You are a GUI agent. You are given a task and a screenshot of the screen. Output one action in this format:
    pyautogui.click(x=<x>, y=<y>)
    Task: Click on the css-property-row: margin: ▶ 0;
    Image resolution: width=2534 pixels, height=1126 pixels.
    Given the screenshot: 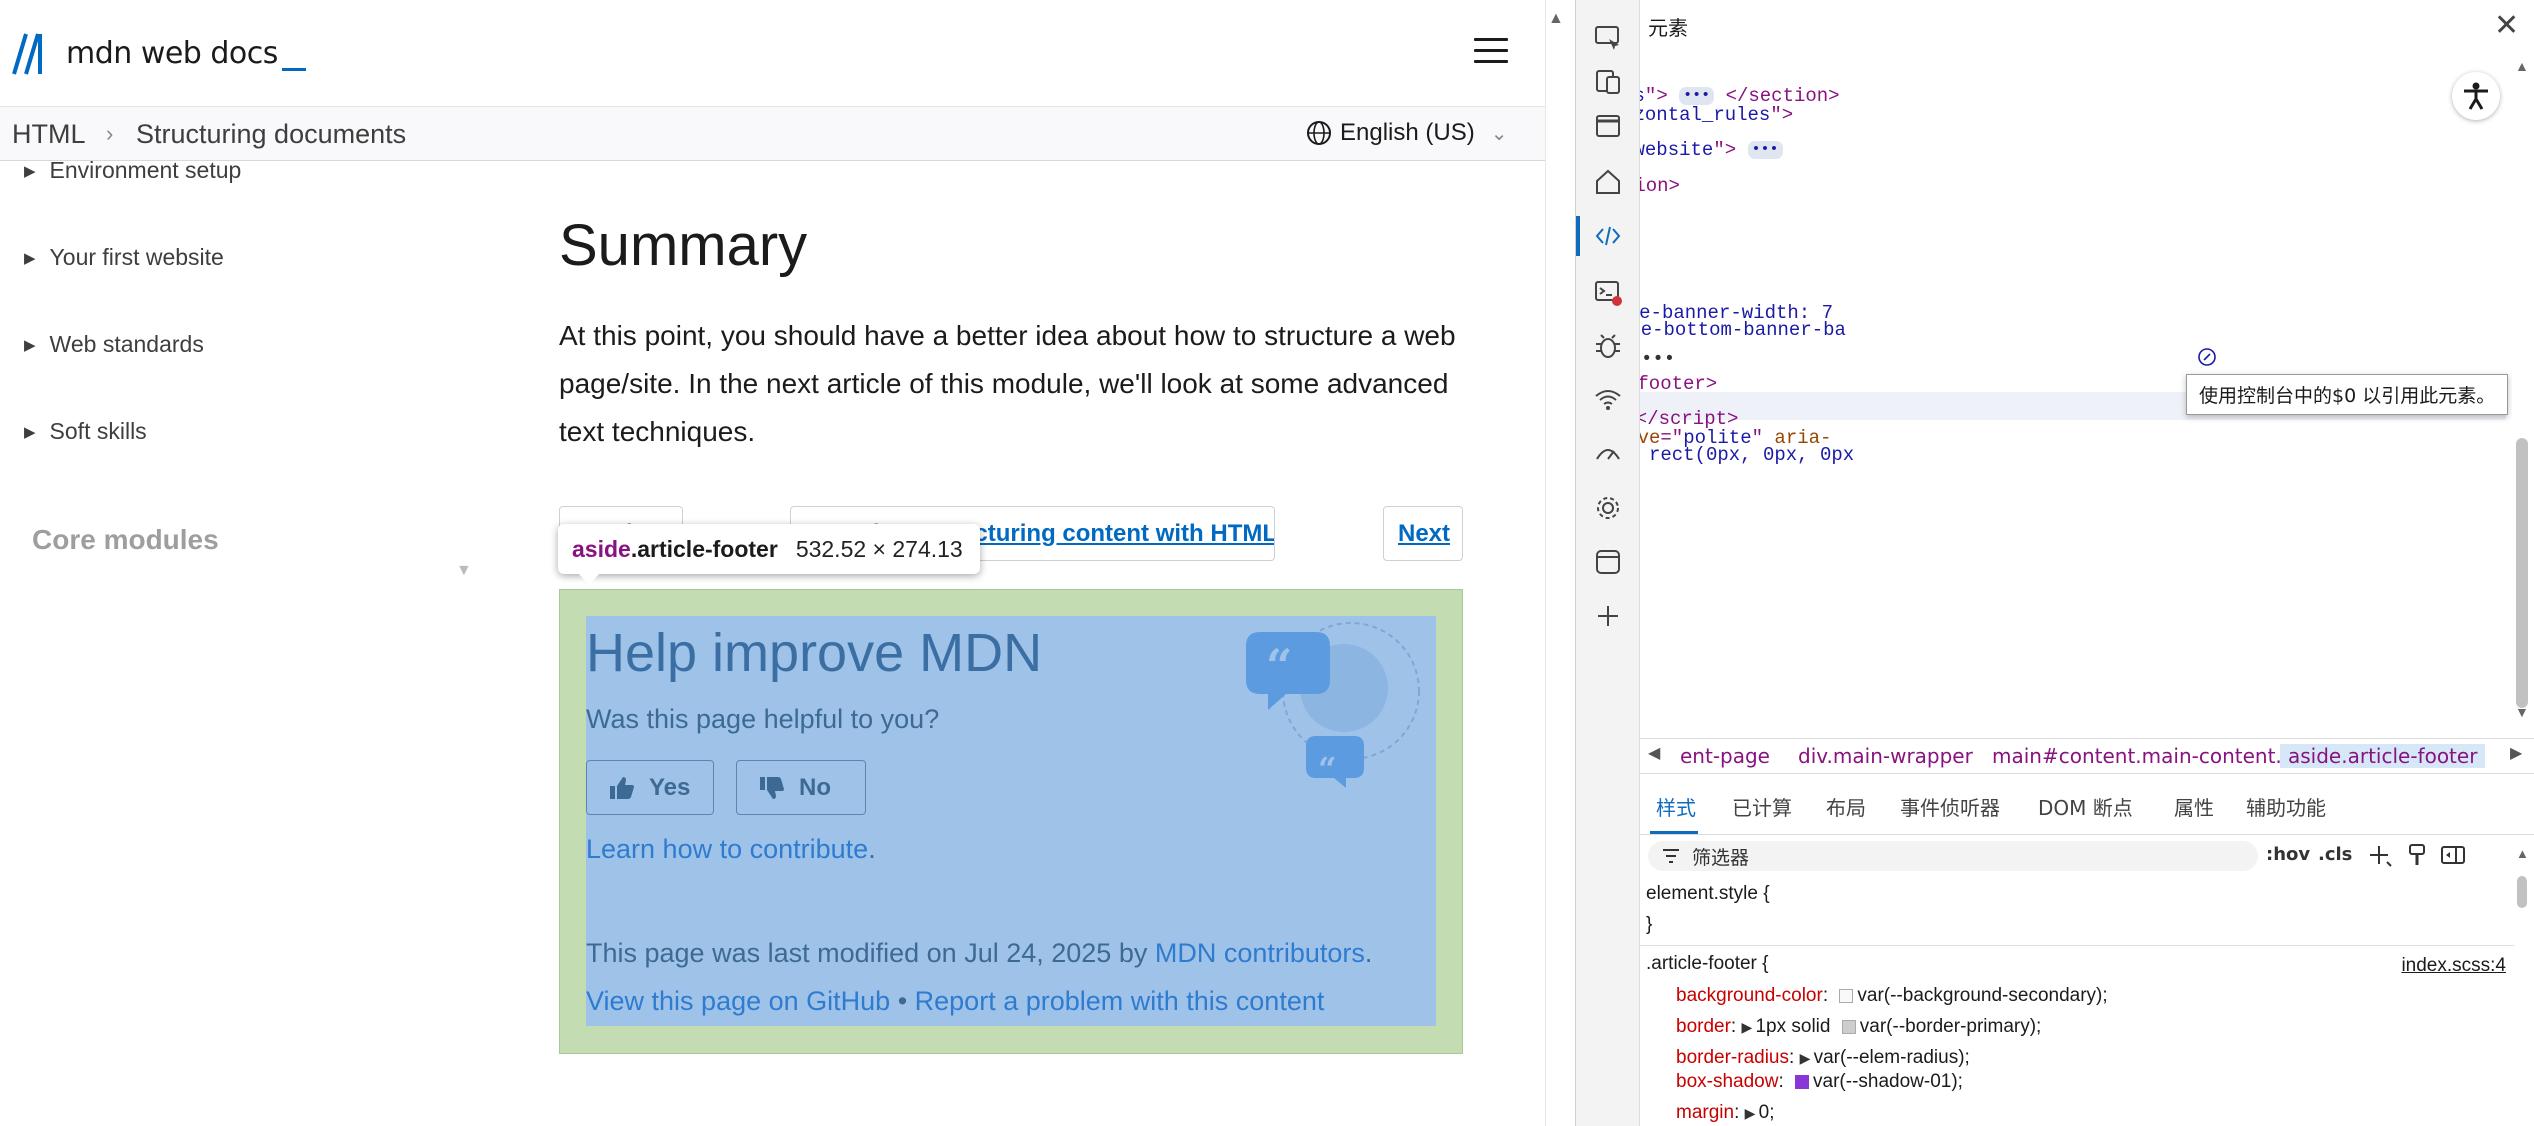 What is the action you would take?
    pyautogui.click(x=1725, y=1111)
    